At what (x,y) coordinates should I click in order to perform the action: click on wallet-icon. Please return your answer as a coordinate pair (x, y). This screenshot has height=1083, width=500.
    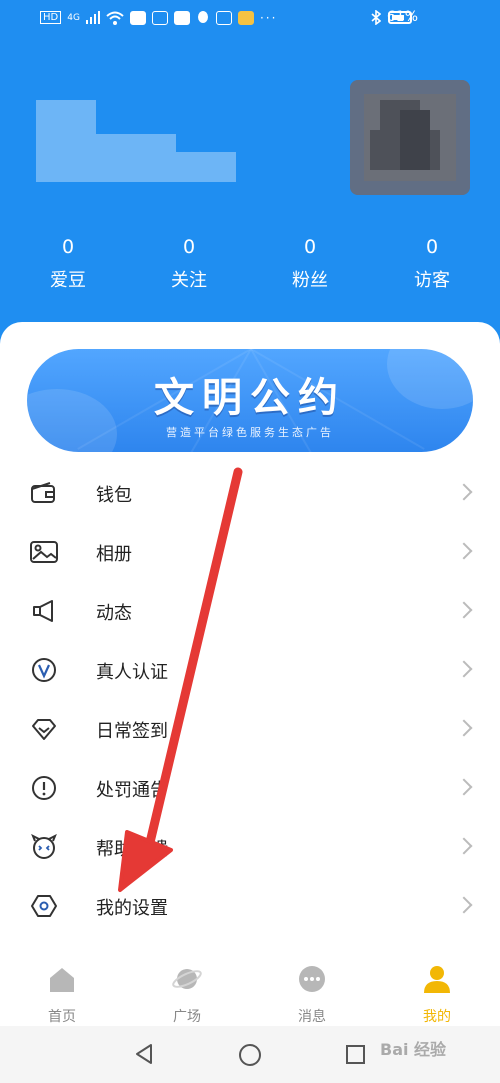
    Looking at the image, I should click on (43, 492).